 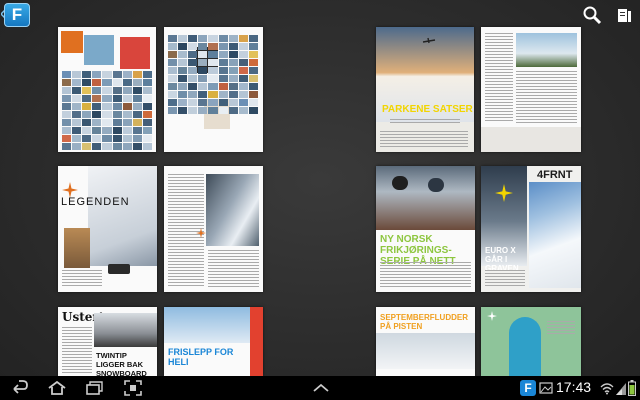 I want to click on thumbnail-grid-right, so click(x=213, y=74).